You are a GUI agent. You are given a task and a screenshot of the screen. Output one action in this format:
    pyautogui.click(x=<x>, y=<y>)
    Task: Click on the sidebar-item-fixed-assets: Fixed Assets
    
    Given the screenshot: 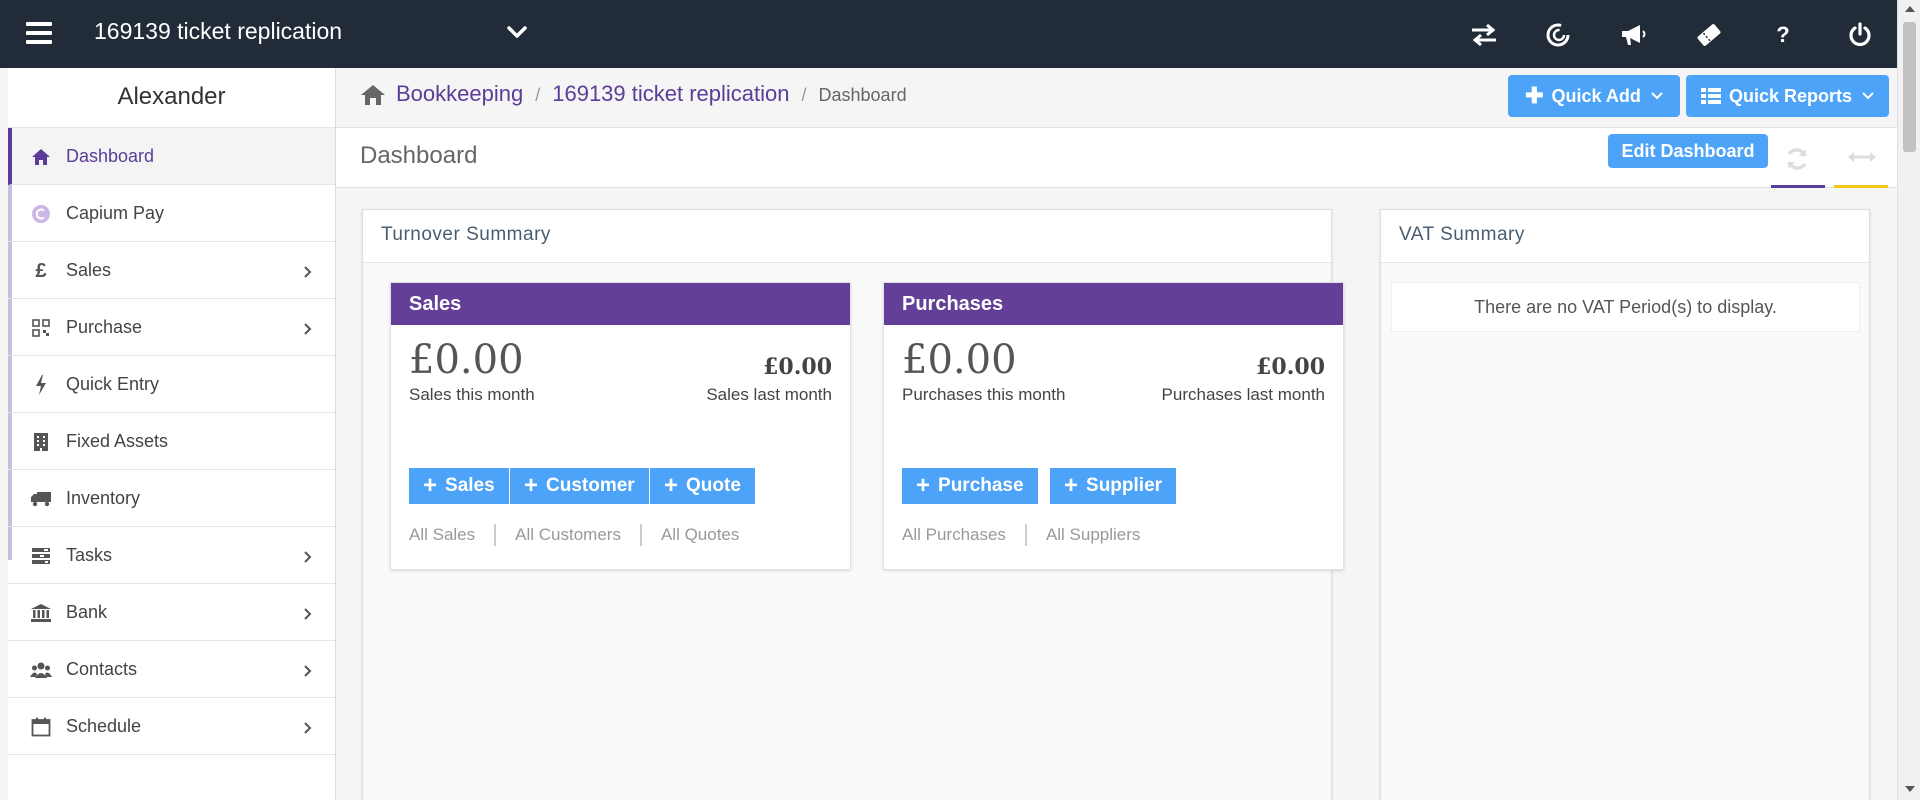 What is the action you would take?
    pyautogui.click(x=171, y=441)
    